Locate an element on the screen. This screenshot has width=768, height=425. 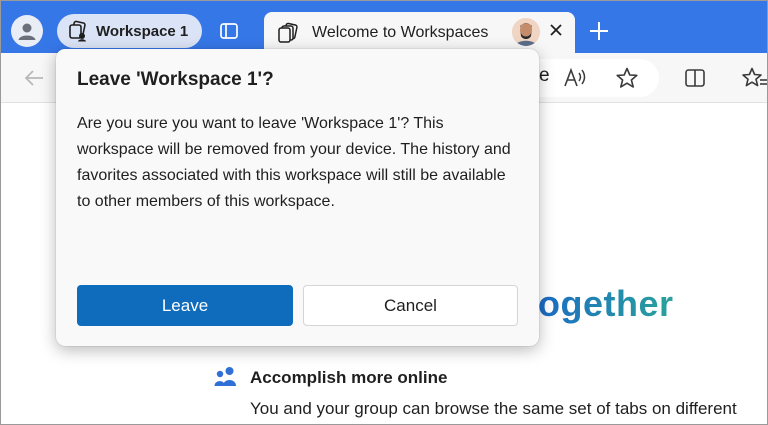
profile-button is located at coordinates (27, 31).